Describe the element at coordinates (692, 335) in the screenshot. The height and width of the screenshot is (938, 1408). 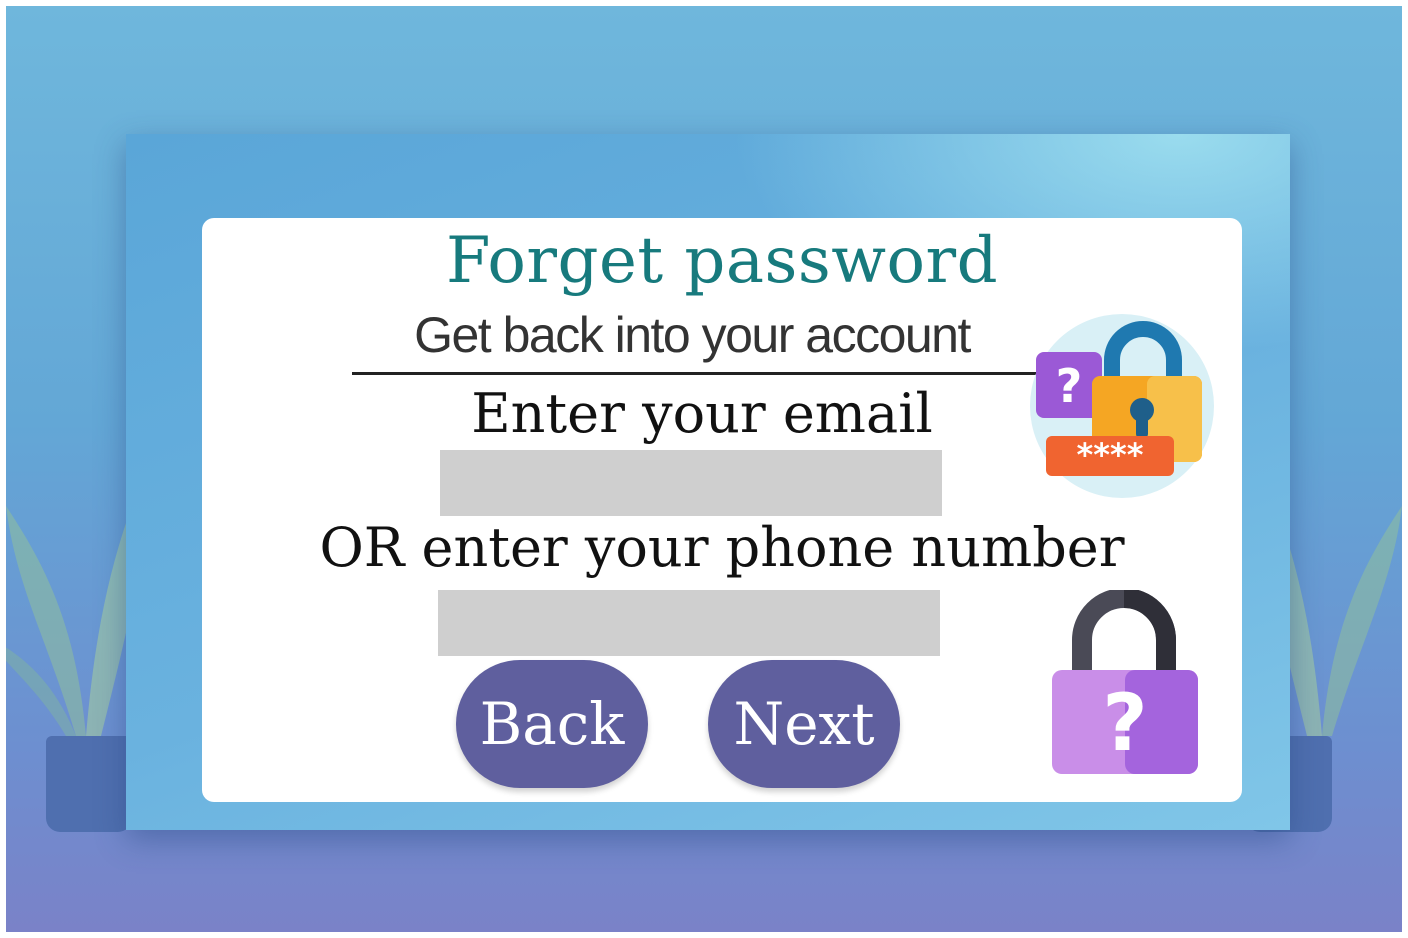
I see `page-subtitle: Get back into your account` at that location.